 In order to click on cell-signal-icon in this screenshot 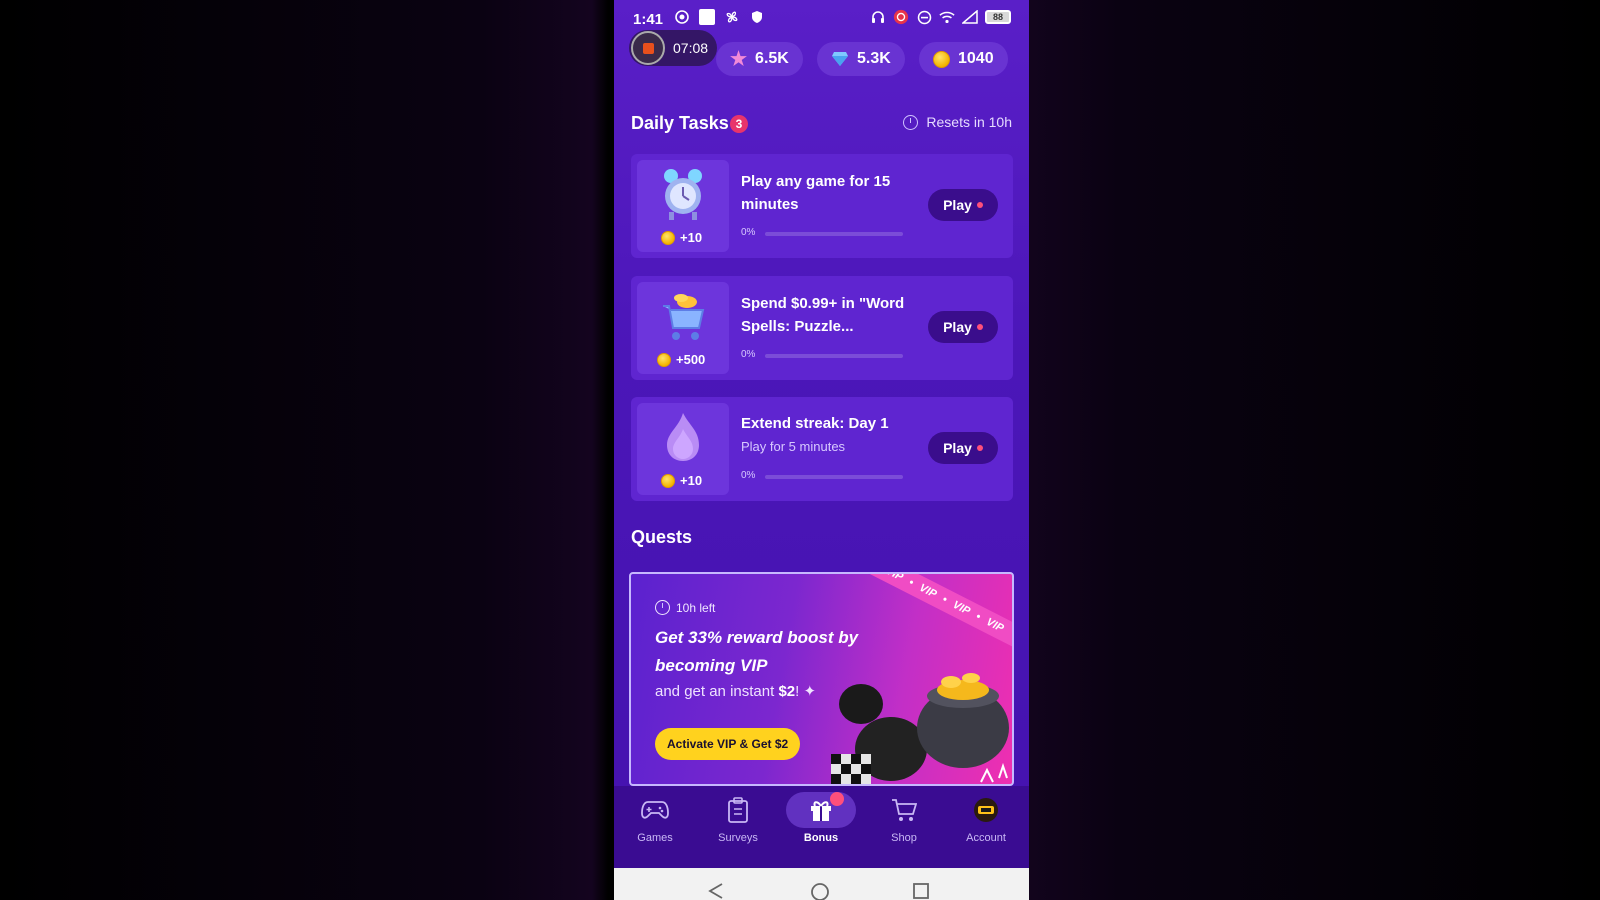, I will do `click(970, 17)`.